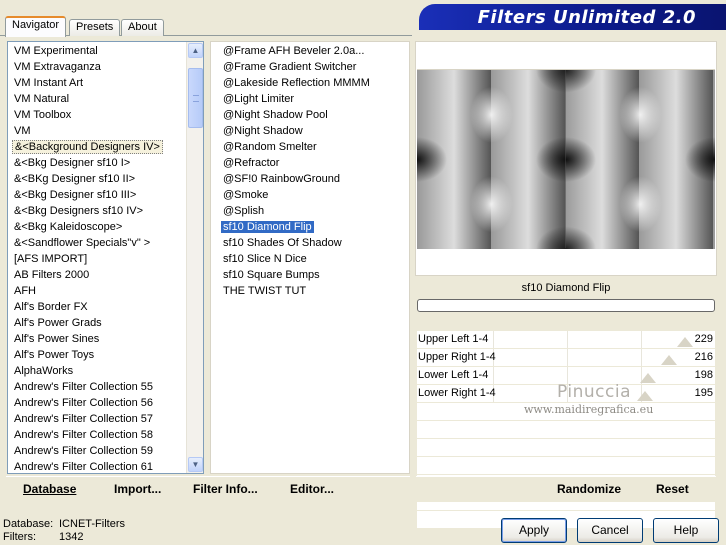 This screenshot has width=726, height=545. I want to click on category-item: &<Bkg Designers sf10 IV>, so click(105, 211).